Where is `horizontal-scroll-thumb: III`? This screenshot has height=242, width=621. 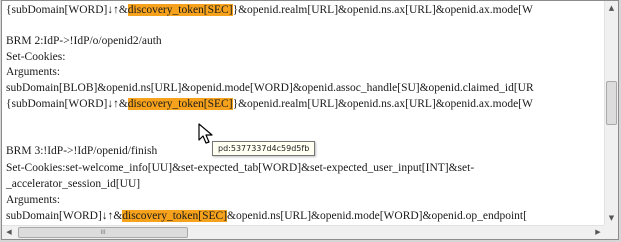 horizontal-scroll-thumb: III is located at coordinates (103, 232).